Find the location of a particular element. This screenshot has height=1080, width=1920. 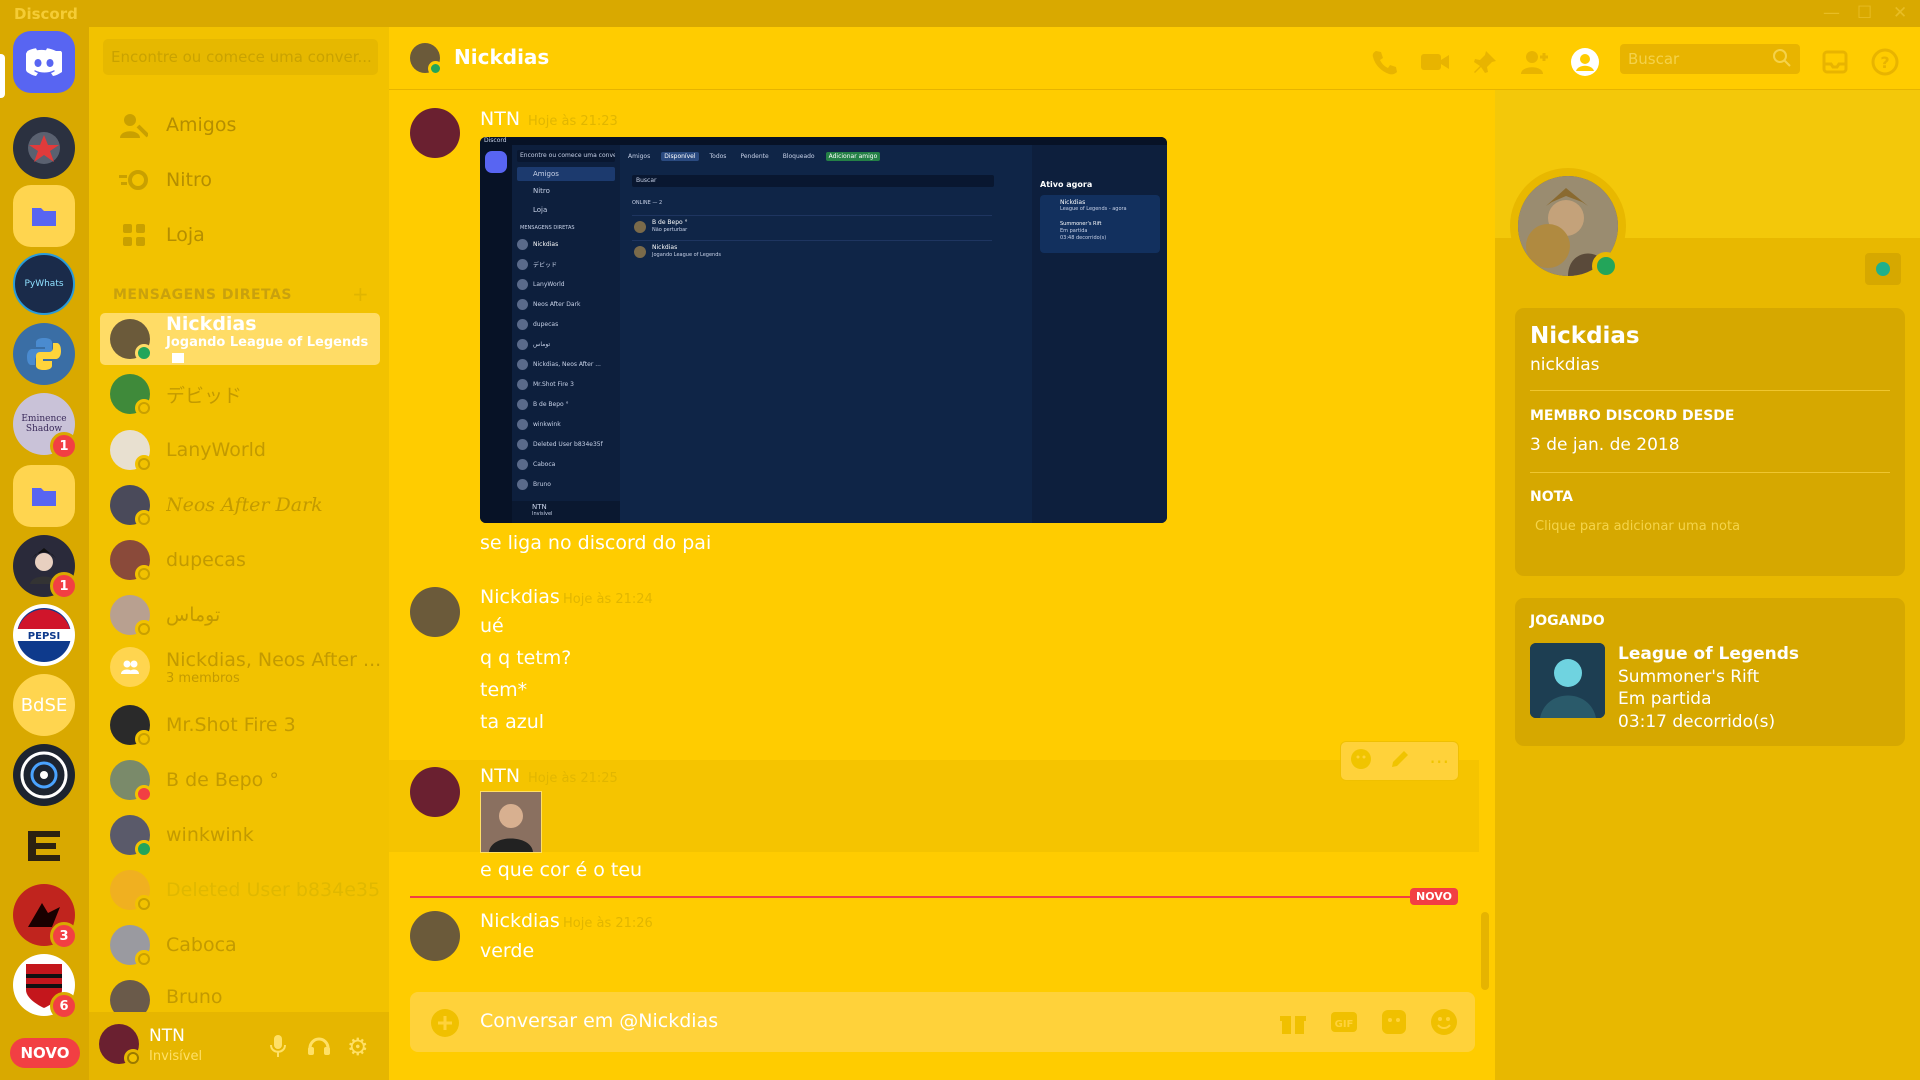

settings-gear-icon: ⚙ is located at coordinates (358, 1047).